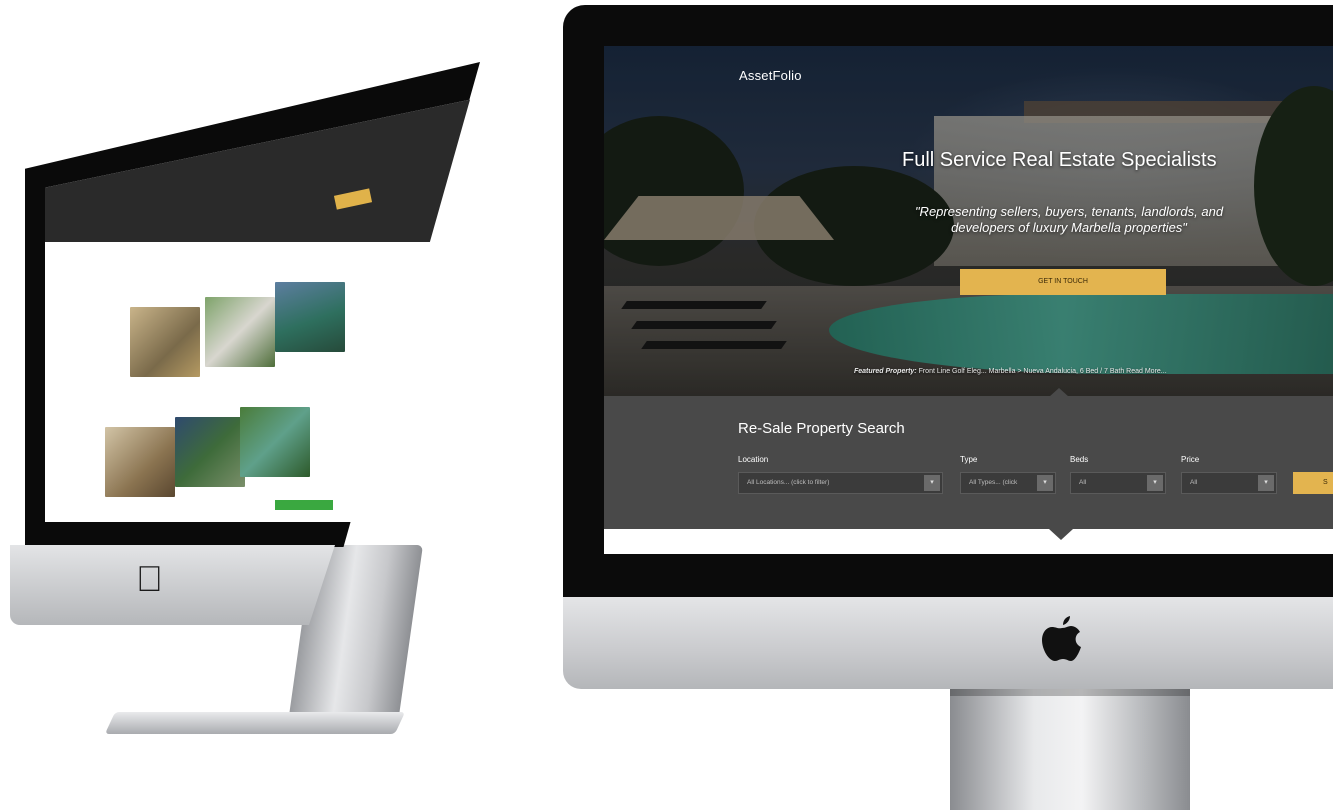 The image size is (1333, 810). I want to click on price-select: All ▾, so click(1229, 483).